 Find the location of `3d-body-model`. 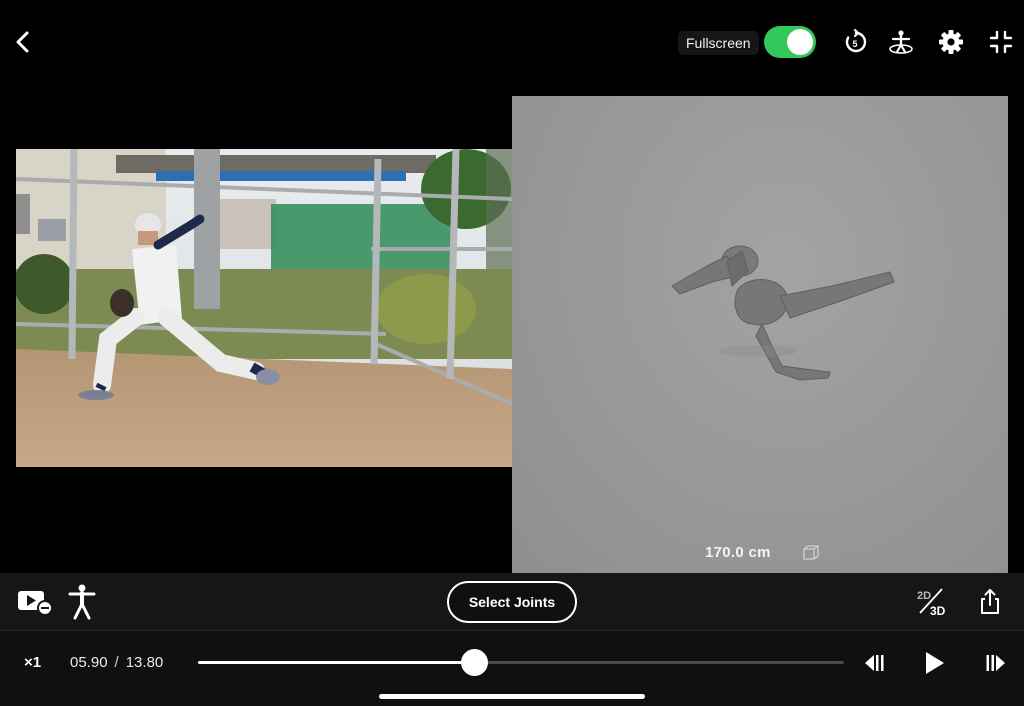

3d-body-model is located at coordinates (783, 313).